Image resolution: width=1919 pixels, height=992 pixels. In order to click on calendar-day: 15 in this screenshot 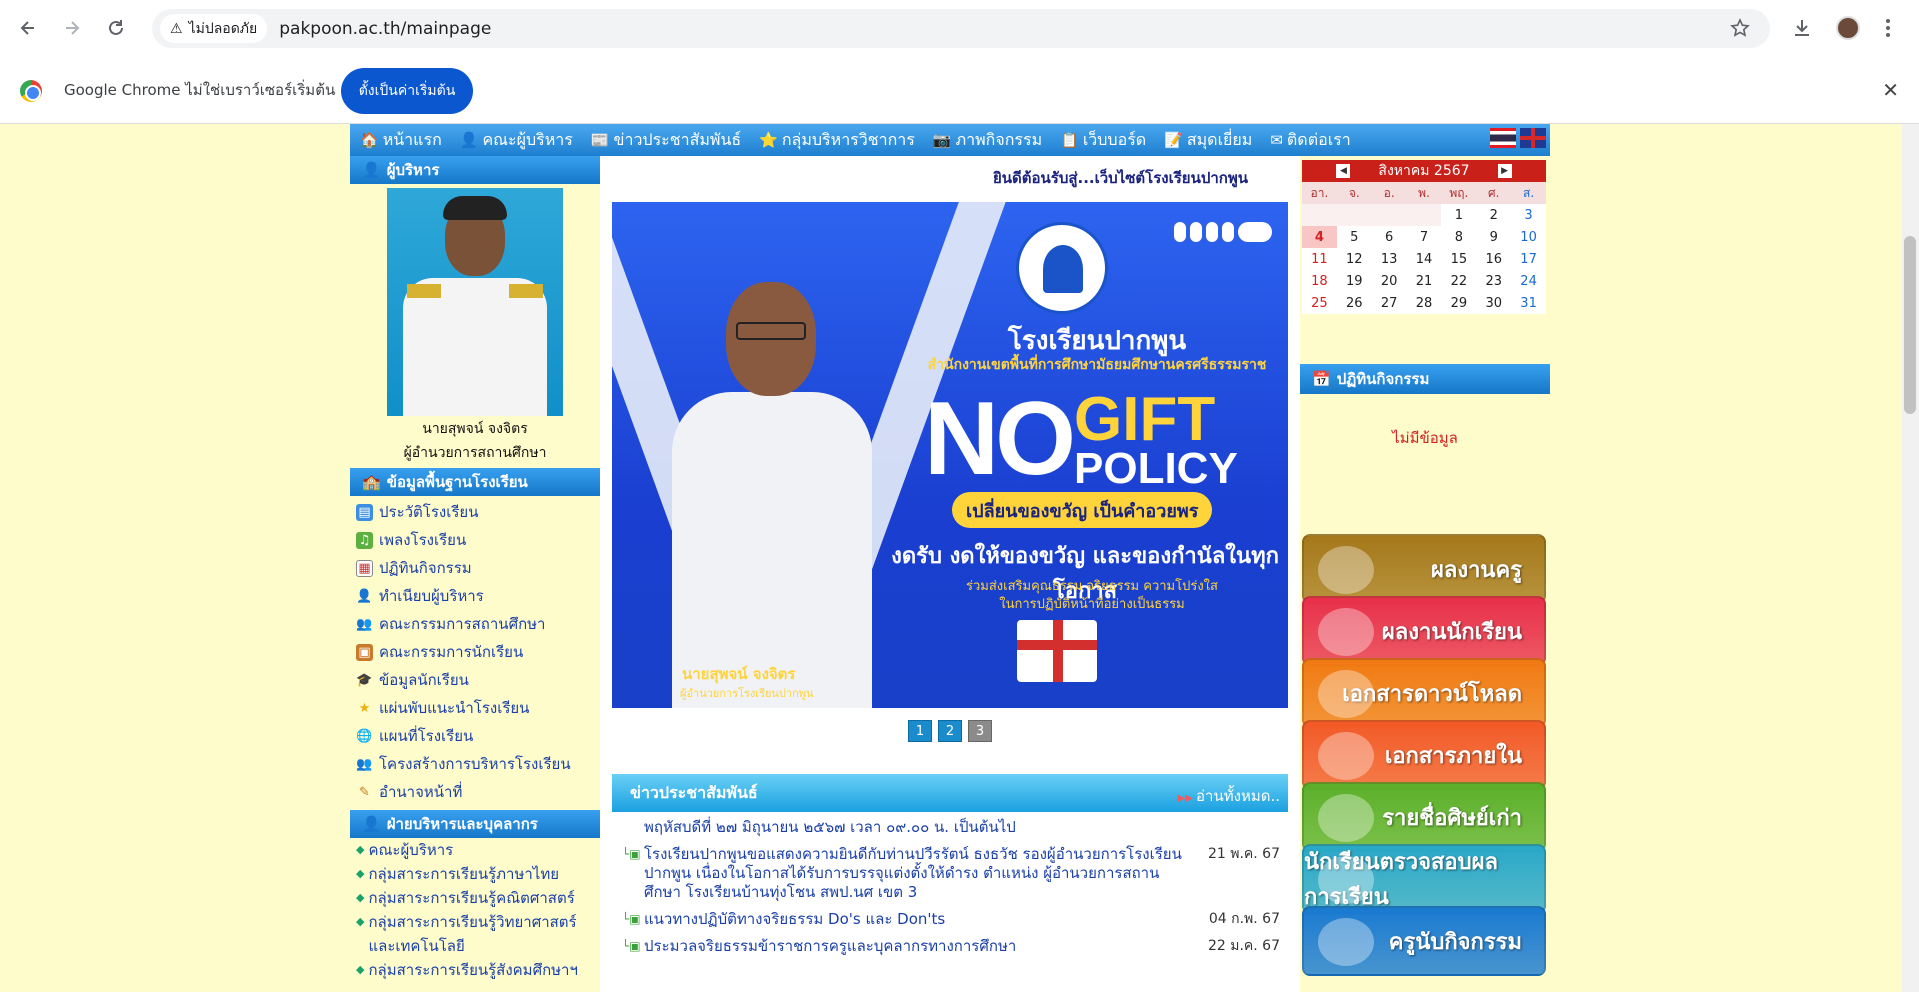, I will do `click(1459, 259)`.